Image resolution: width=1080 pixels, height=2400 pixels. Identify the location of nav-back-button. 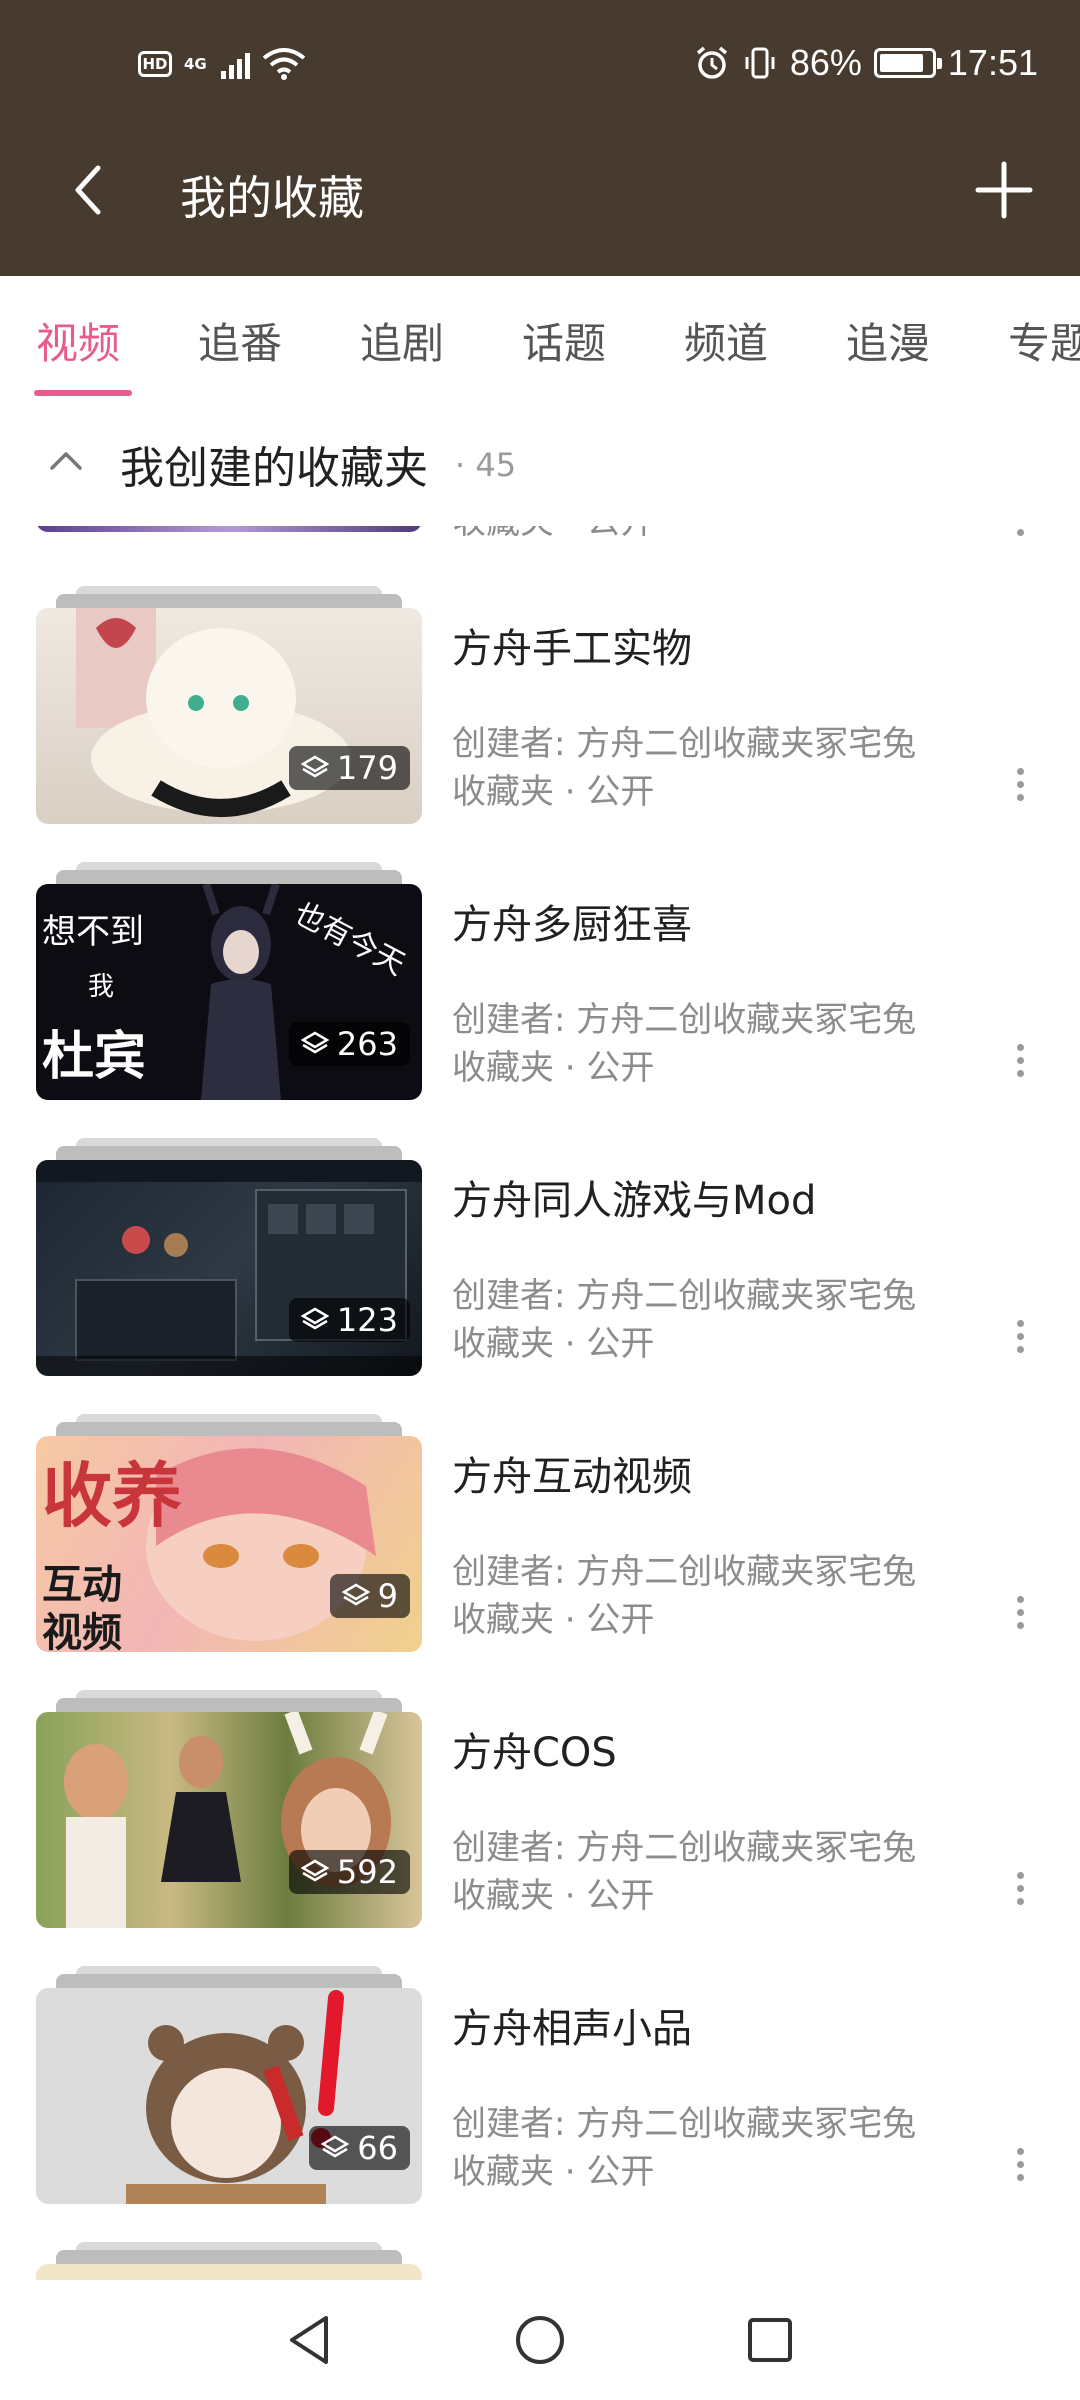
(310, 2340).